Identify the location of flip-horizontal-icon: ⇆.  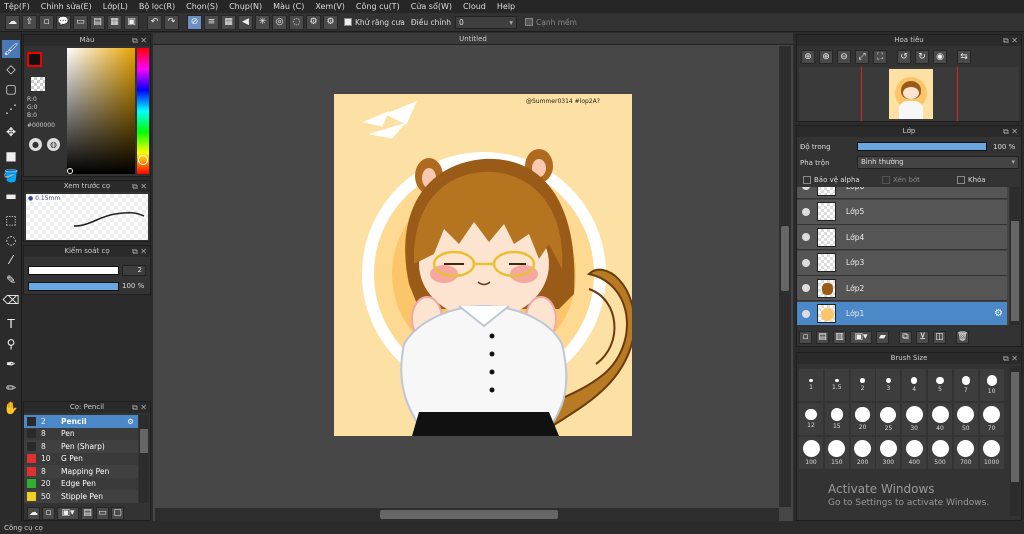
(964, 57).